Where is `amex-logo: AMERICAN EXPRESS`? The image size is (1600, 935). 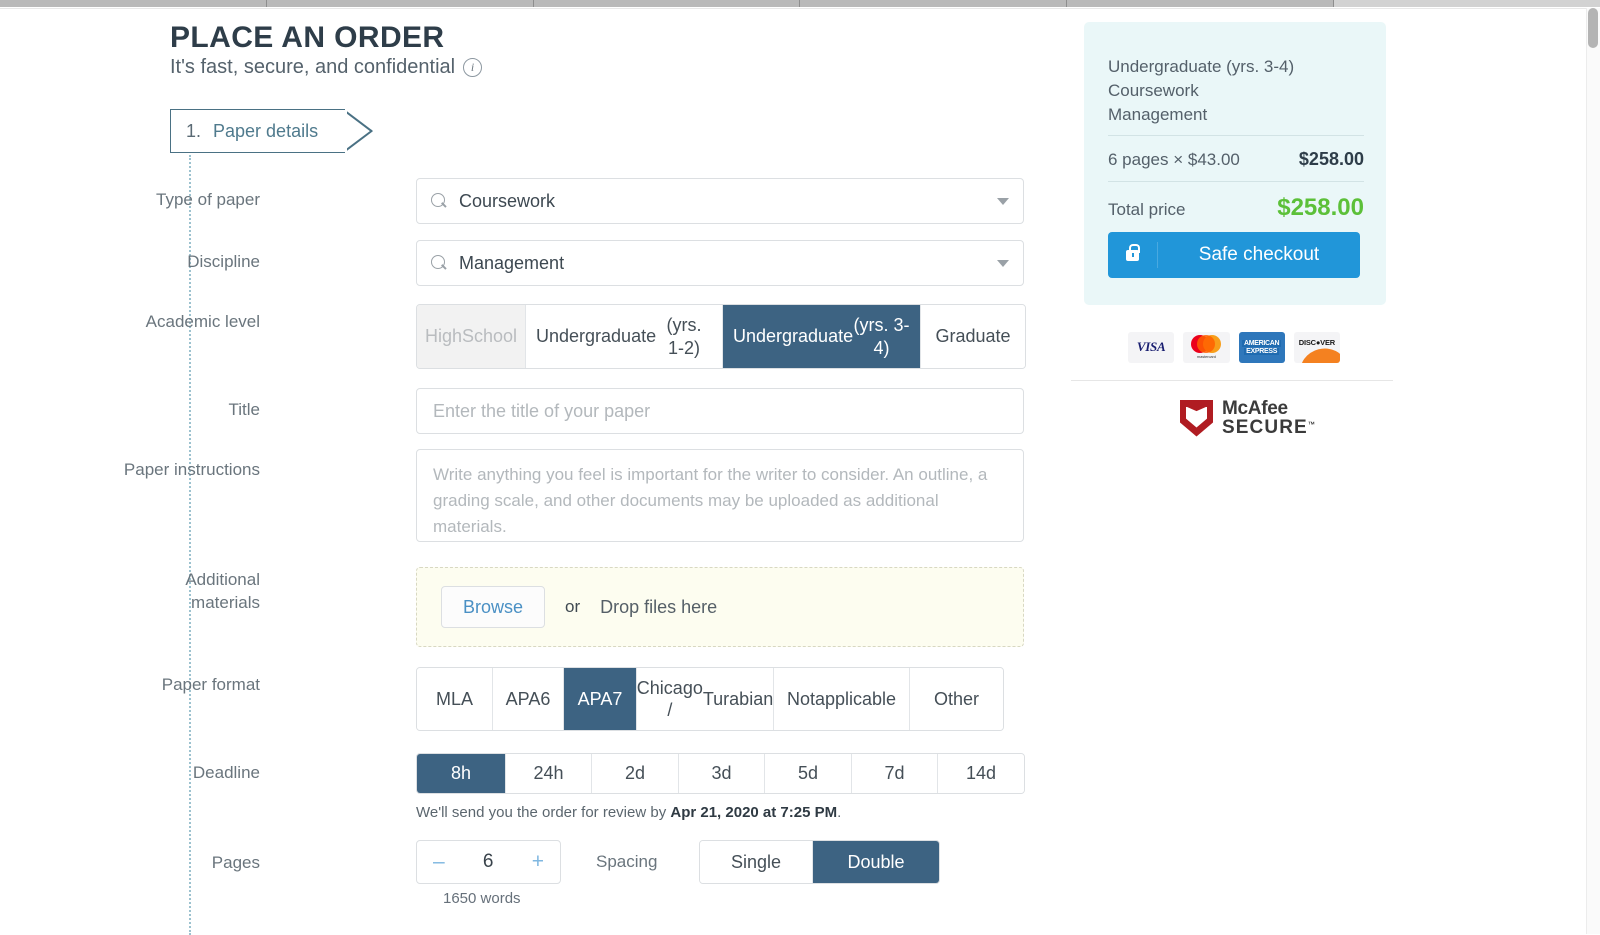 amex-logo: AMERICAN EXPRESS is located at coordinates (1261, 347).